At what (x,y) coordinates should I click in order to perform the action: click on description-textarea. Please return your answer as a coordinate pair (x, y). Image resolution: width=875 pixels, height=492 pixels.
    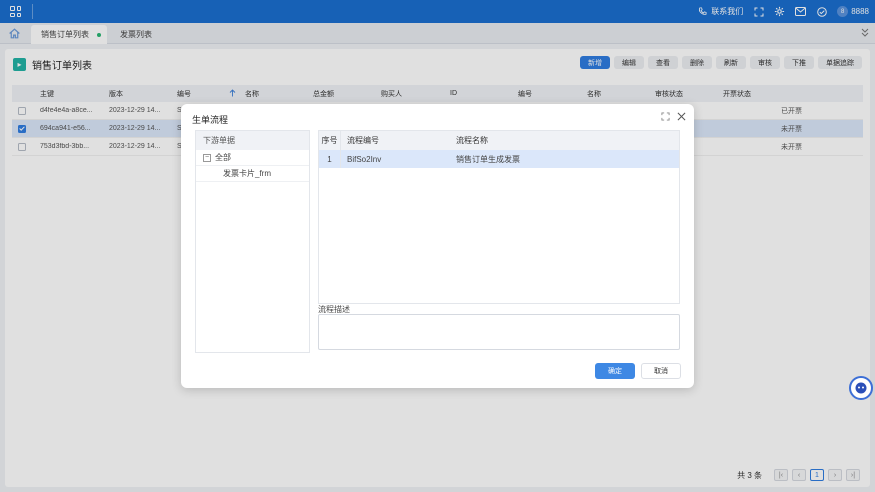
    Looking at the image, I should click on (499, 332).